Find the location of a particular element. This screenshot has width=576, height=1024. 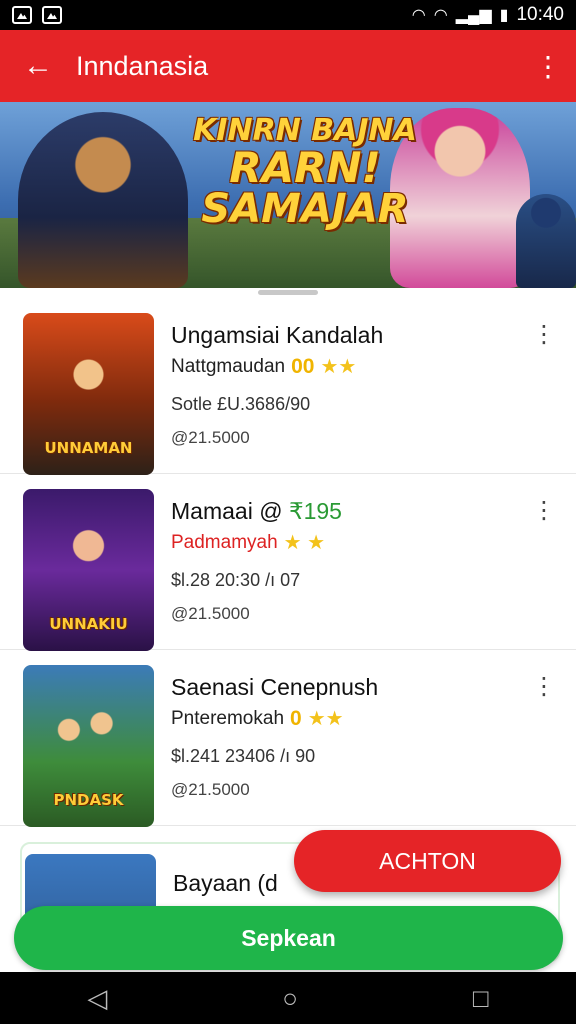

recents-icon: □ is located at coordinates (481, 998).